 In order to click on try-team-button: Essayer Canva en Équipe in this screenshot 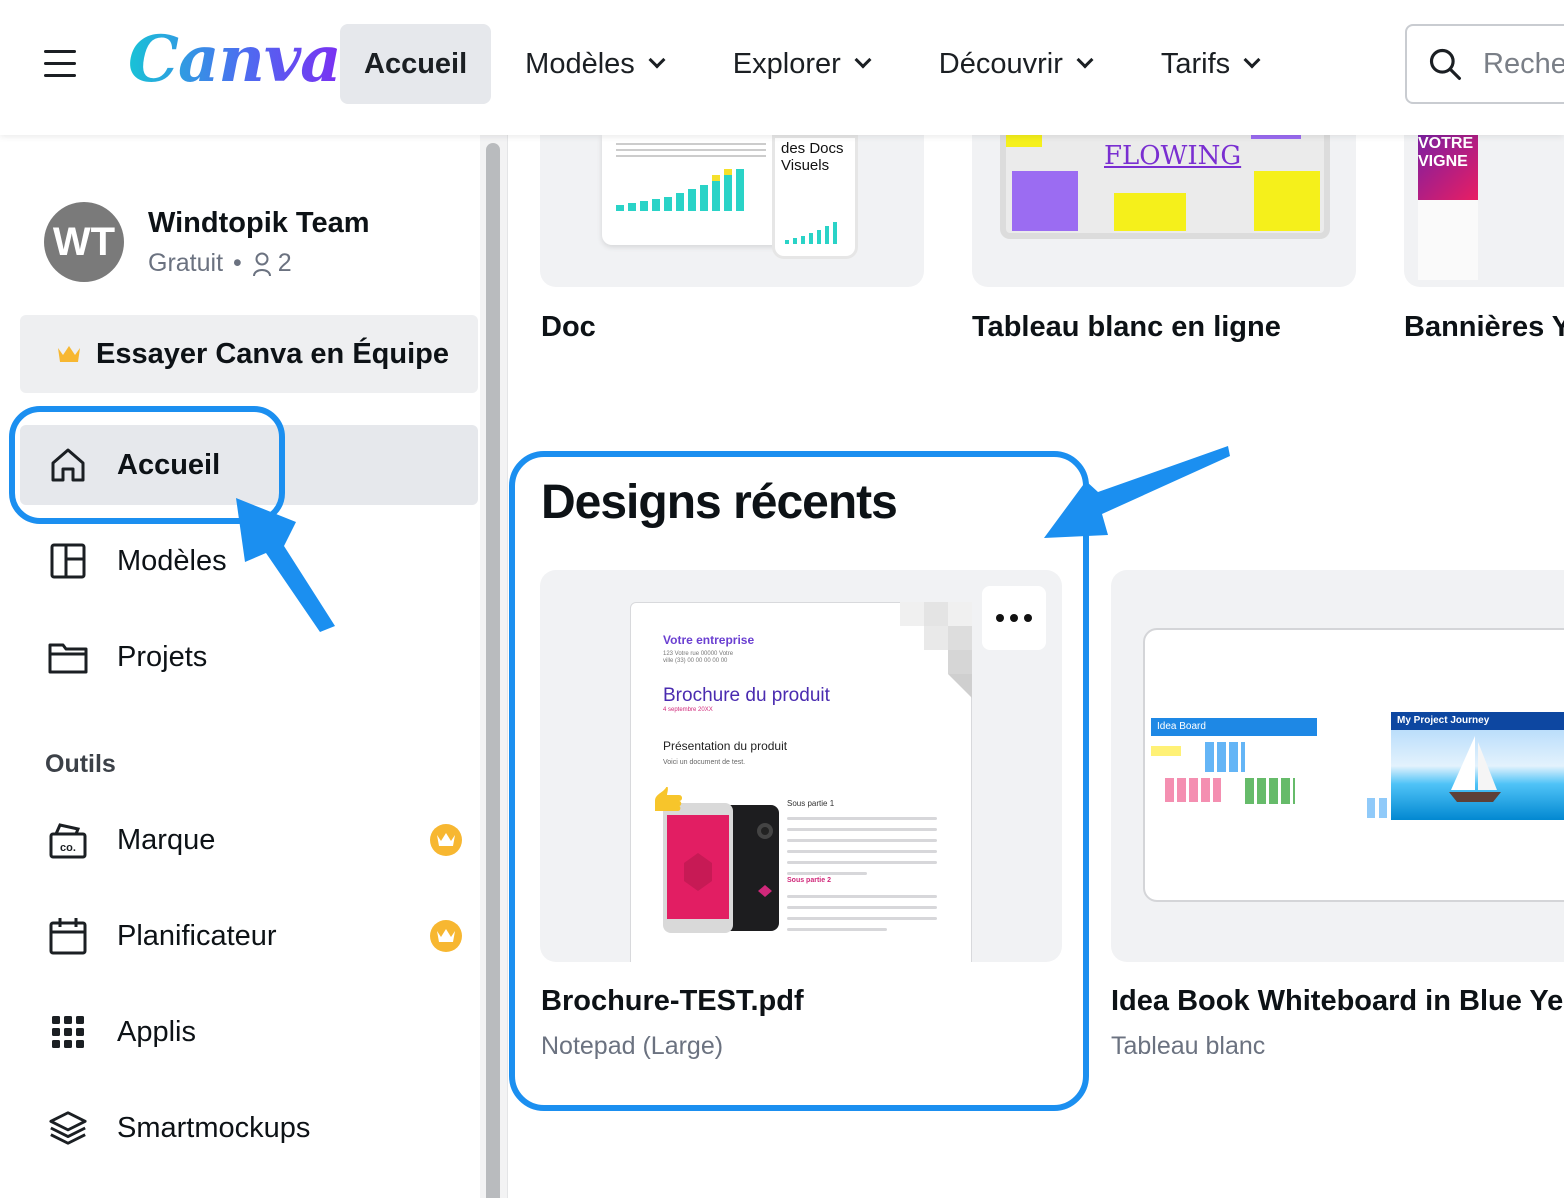, I will do `click(249, 354)`.